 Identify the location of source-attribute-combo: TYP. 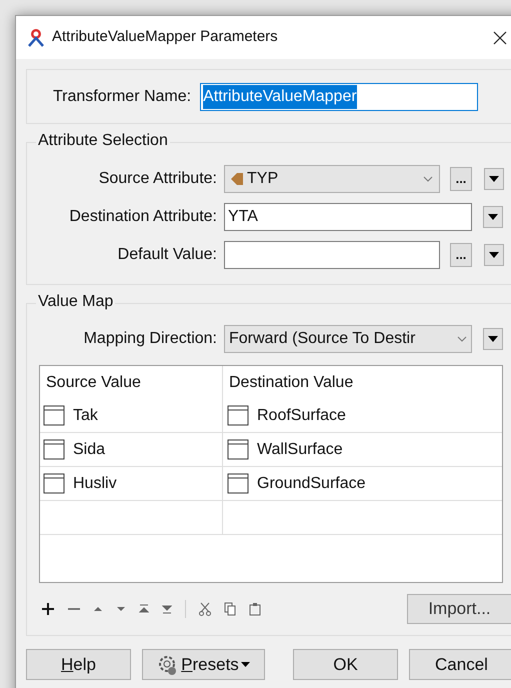
(332, 179).